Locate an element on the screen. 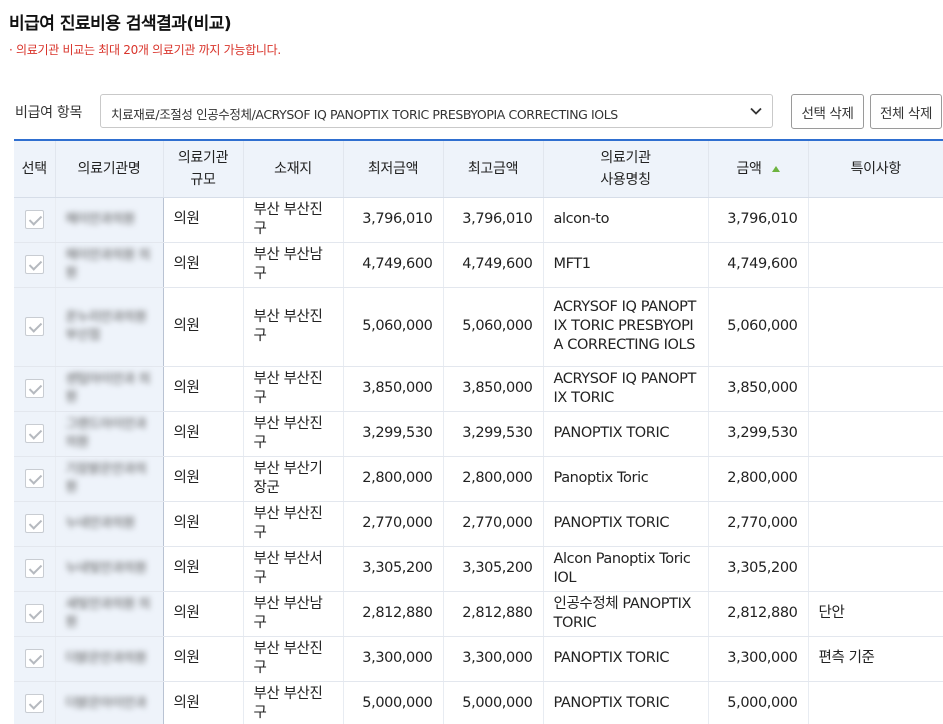  max-price-cell: 5,060,000 is located at coordinates (493, 327).